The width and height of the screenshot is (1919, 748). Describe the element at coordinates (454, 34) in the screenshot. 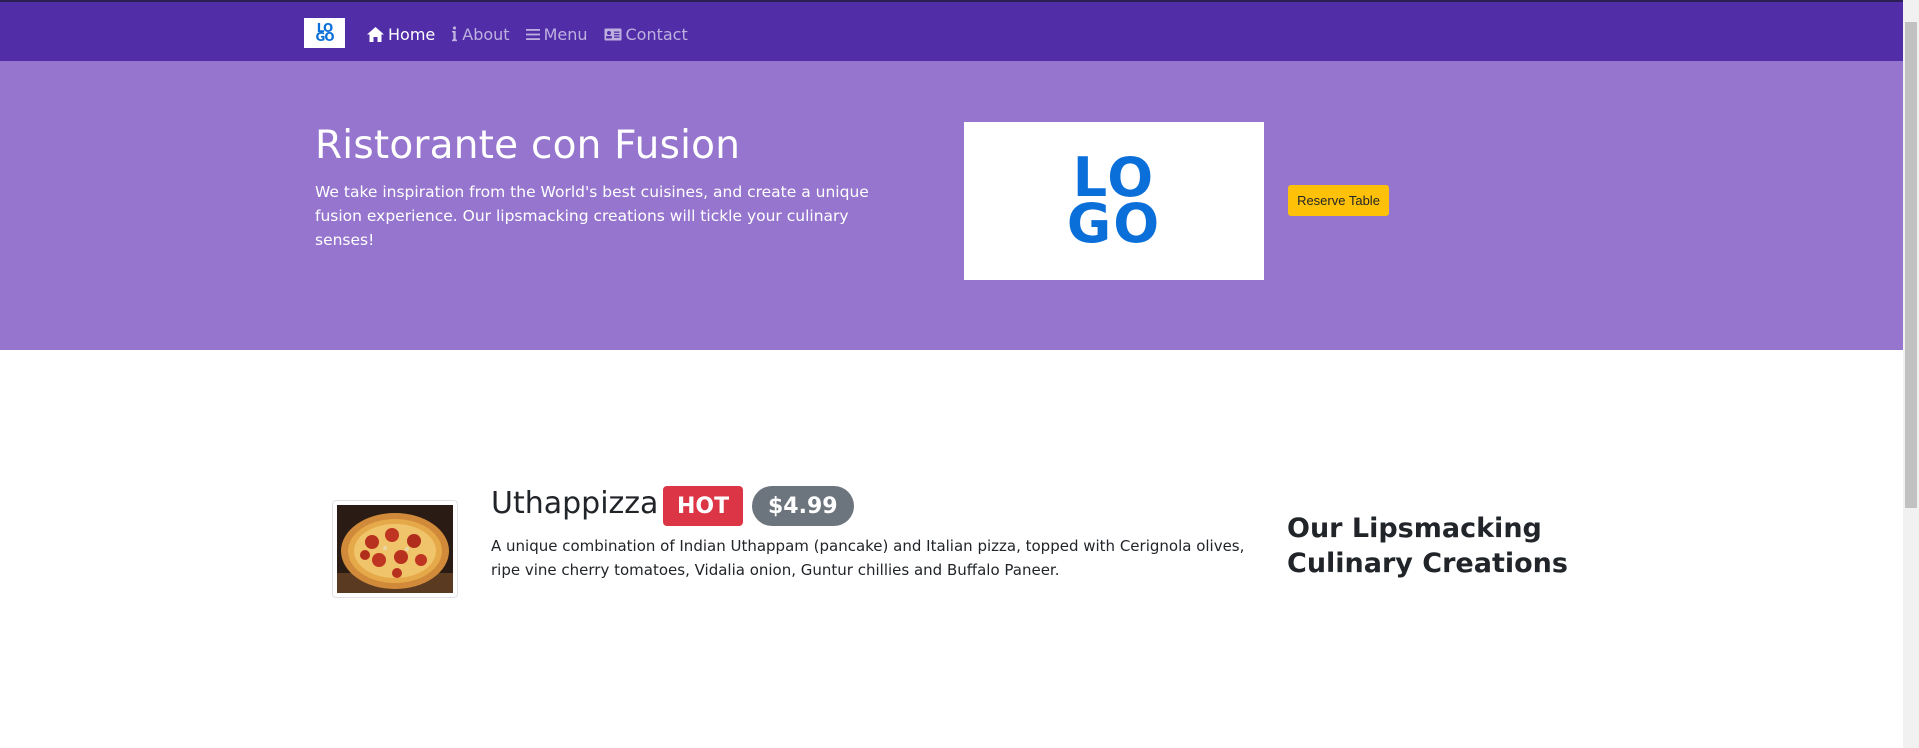

I see `info-icon` at that location.